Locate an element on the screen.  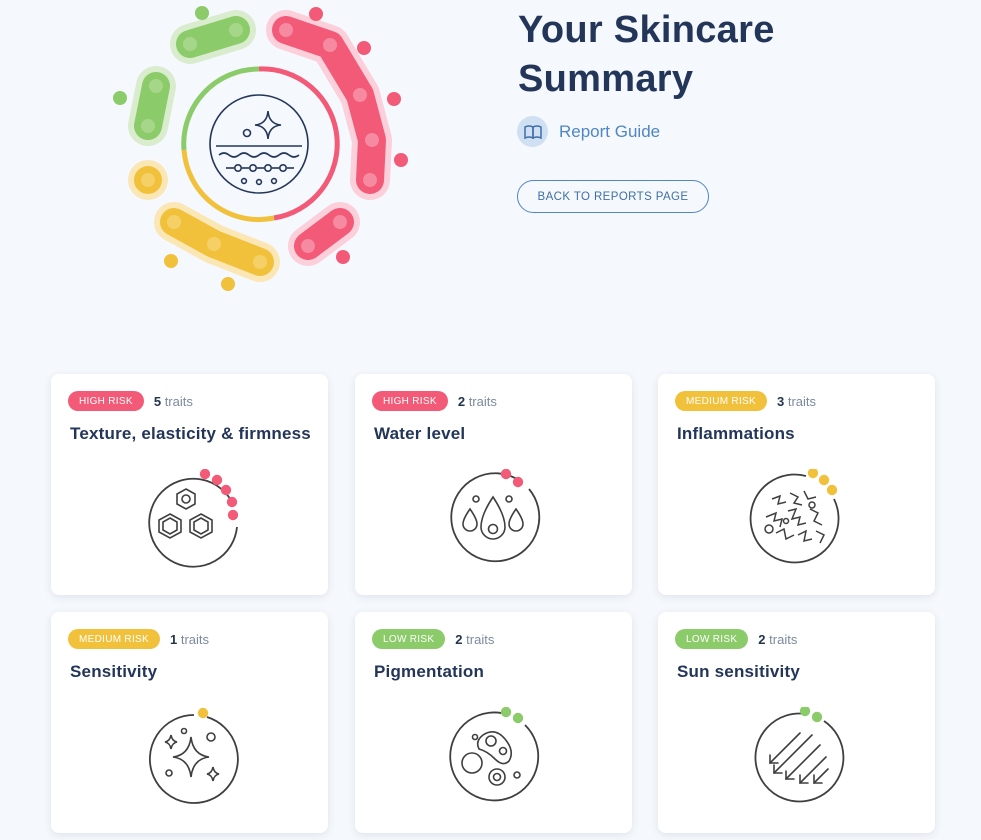
traits-number: 3 is located at coordinates (780, 401).